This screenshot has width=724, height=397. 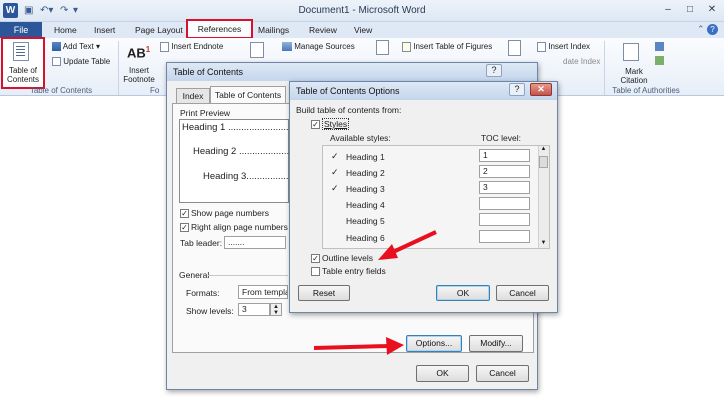 I want to click on arrow-to-options-button, so click(x=358, y=346).